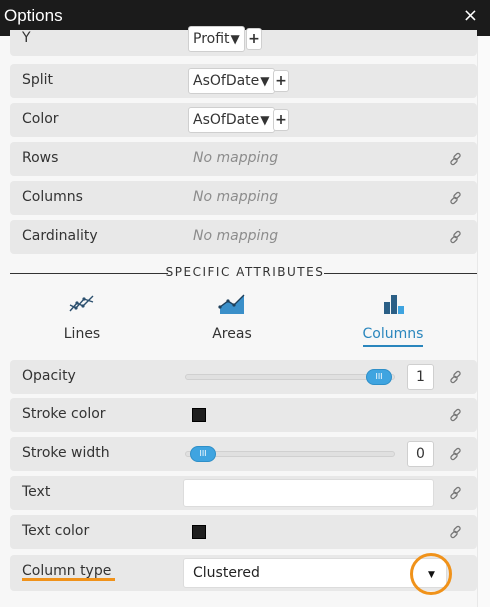 The height and width of the screenshot is (607, 490). I want to click on highlight-underline, so click(68, 579).